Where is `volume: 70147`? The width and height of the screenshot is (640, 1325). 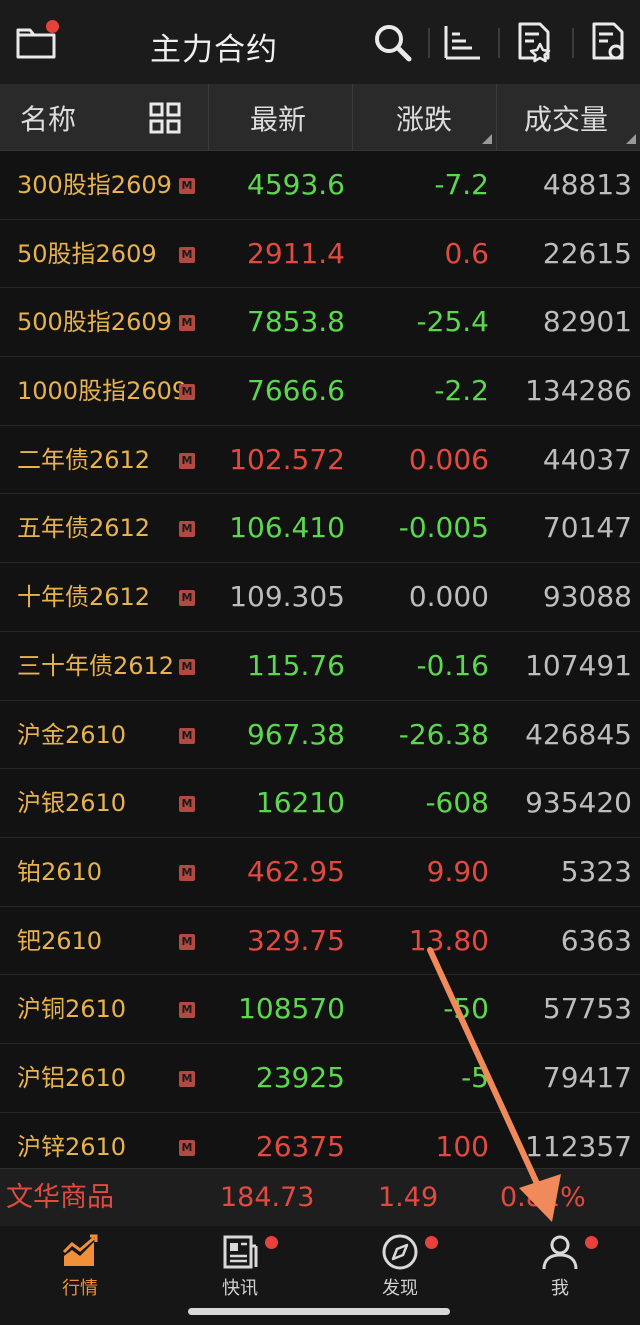 volume: 70147 is located at coordinates (587, 528).